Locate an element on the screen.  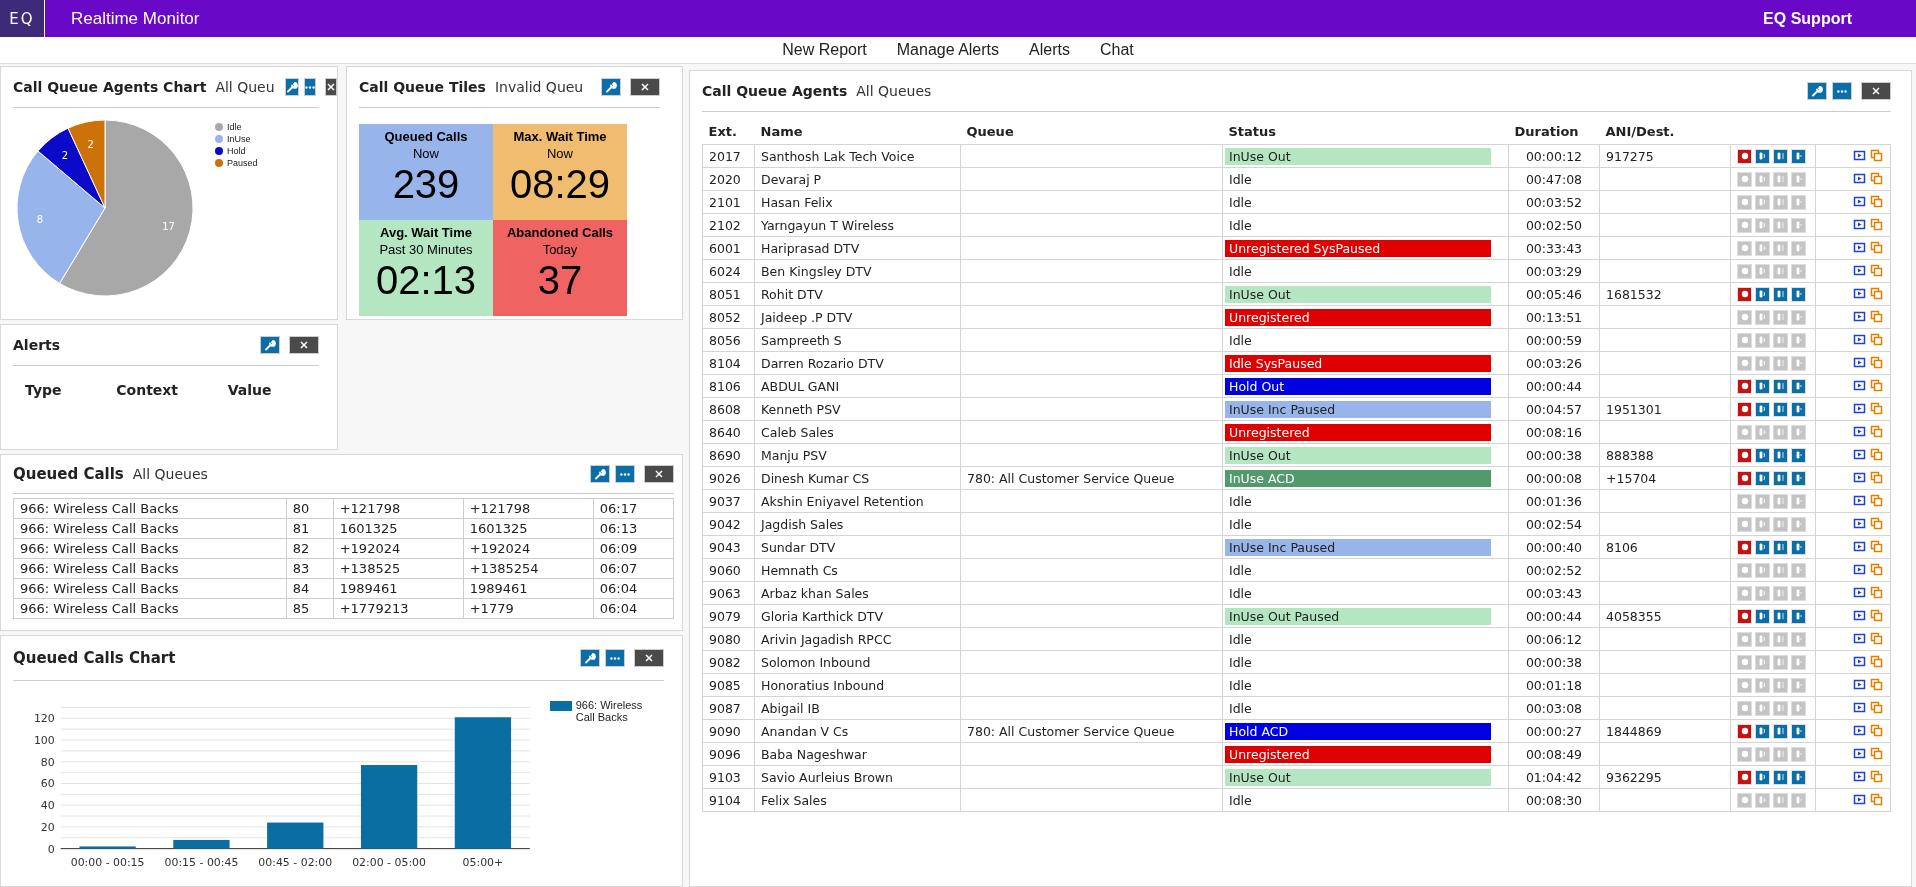
table-cell: 00:00:44 is located at coordinates (1554, 616).